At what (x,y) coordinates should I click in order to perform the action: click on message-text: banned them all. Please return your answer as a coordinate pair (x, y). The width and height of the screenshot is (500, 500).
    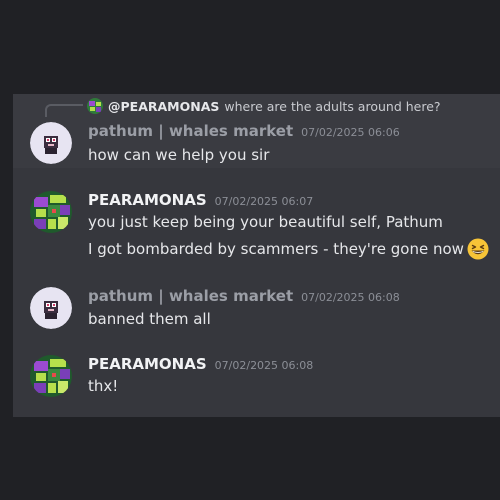
    Looking at the image, I should click on (149, 319).